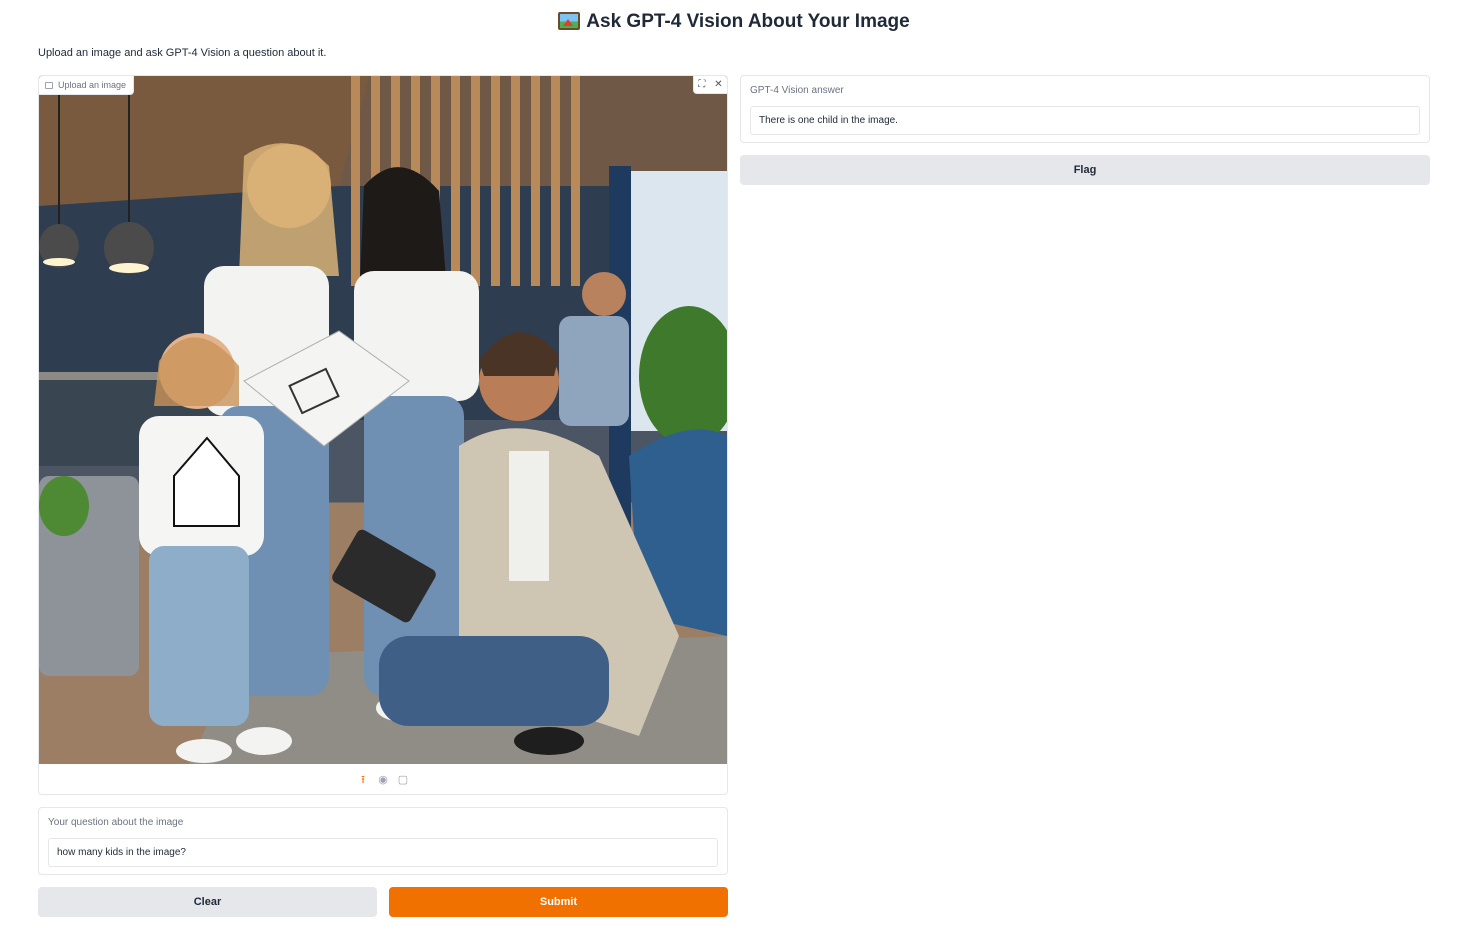 This screenshot has width=1468, height=940. What do you see at coordinates (1085, 170) in the screenshot?
I see `flag-button: Flag` at bounding box center [1085, 170].